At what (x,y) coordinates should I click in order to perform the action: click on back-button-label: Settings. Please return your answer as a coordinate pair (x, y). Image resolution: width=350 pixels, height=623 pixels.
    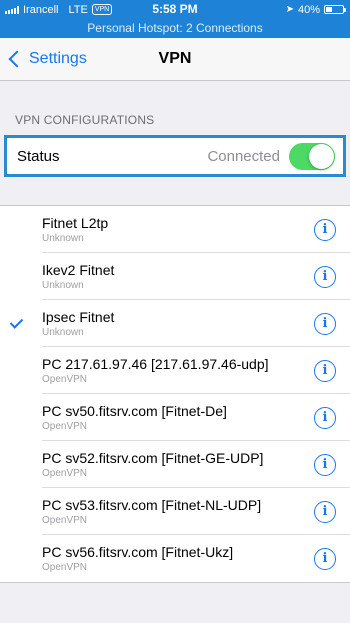
    Looking at the image, I should click on (58, 58).